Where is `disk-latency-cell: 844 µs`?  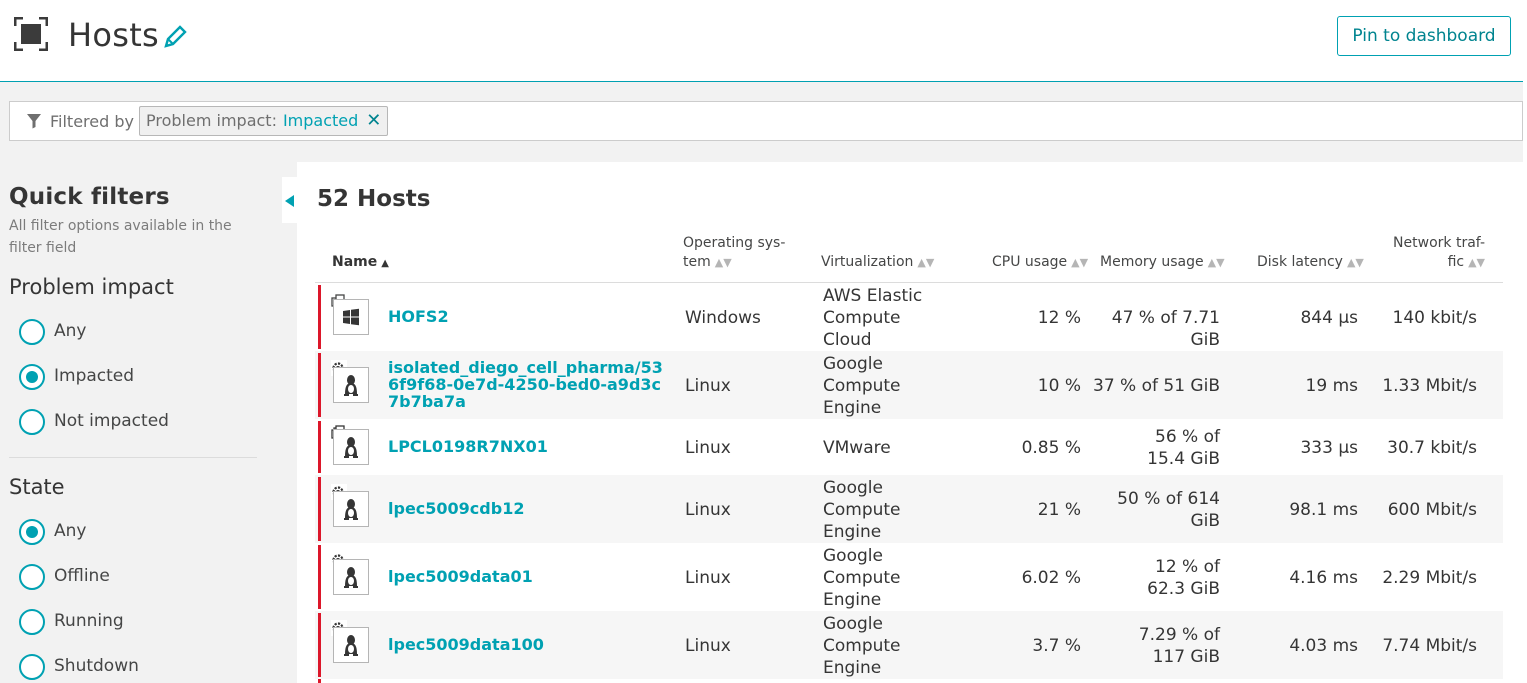 disk-latency-cell: 844 µs is located at coordinates (1329, 318).